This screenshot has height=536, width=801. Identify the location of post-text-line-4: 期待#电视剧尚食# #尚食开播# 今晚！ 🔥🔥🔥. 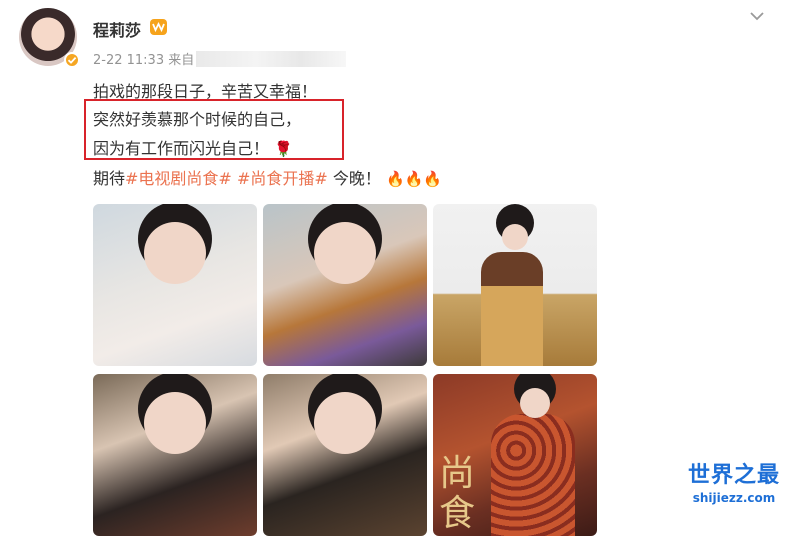
(267, 177).